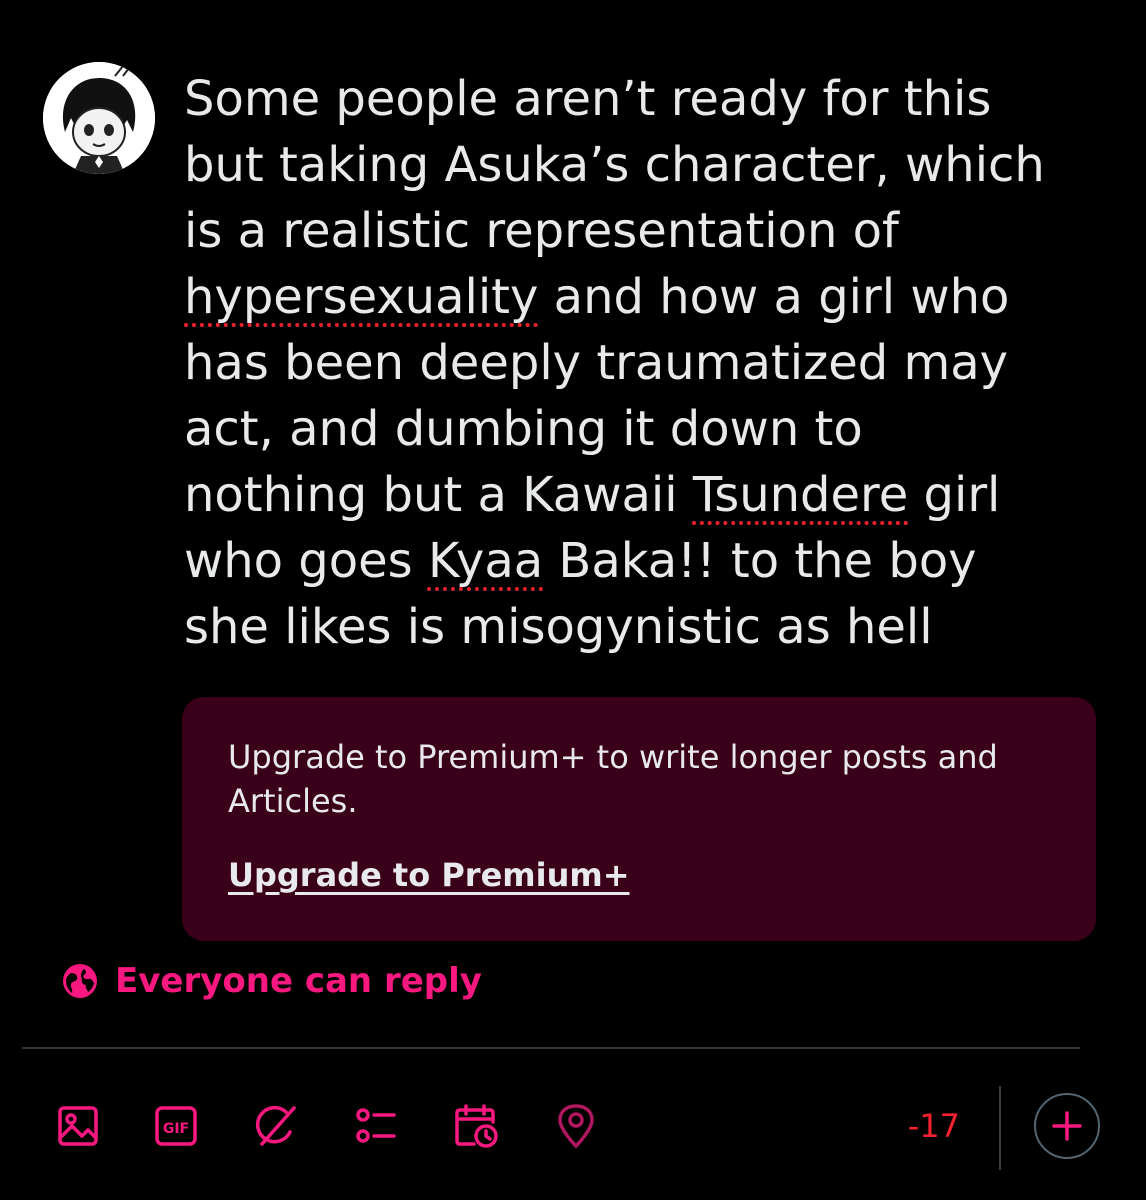 This screenshot has width=1146, height=1200. I want to click on post-line: is a realistic representation of, so click(541, 231).